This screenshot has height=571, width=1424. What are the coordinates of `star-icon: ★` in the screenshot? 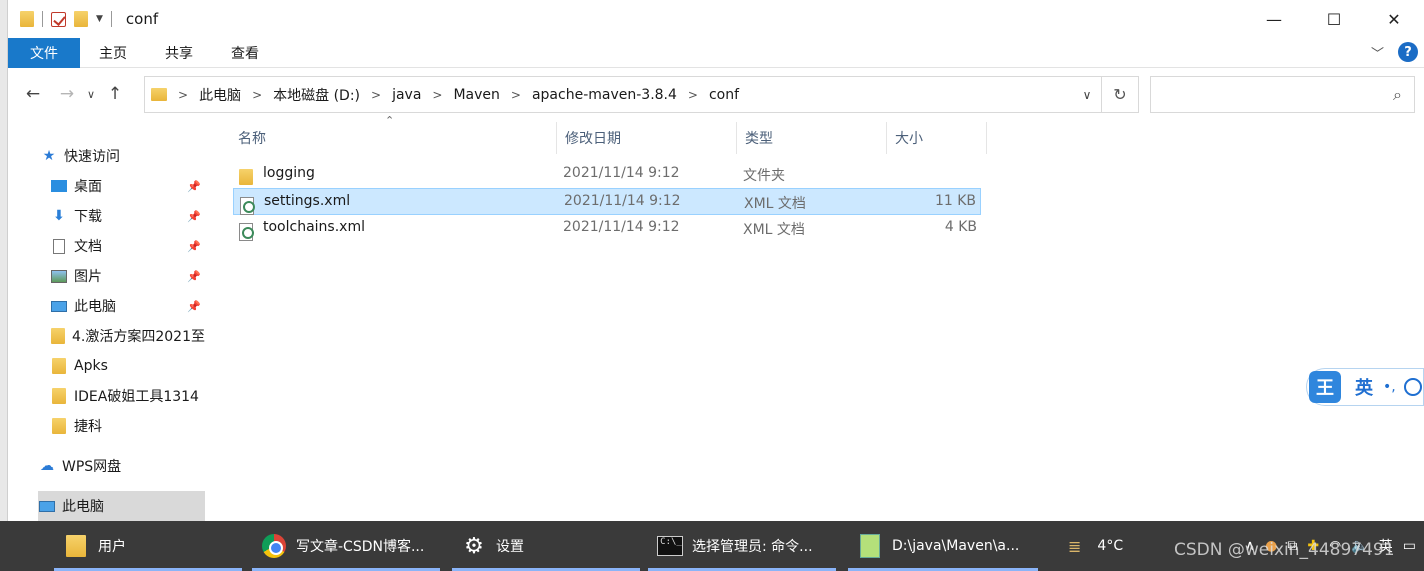 It's located at (49, 156).